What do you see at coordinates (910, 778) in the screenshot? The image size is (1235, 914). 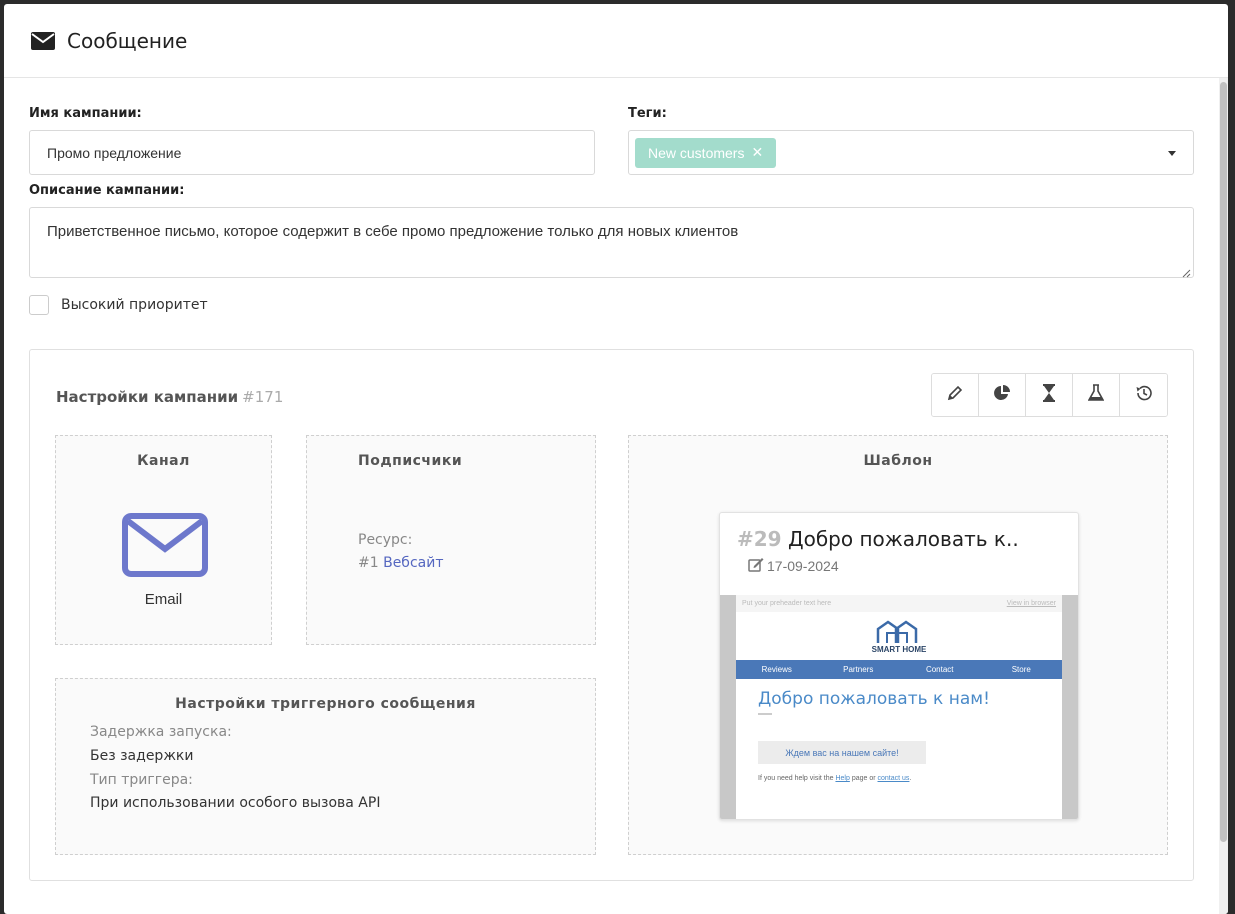 I see `help-suffix: .` at bounding box center [910, 778].